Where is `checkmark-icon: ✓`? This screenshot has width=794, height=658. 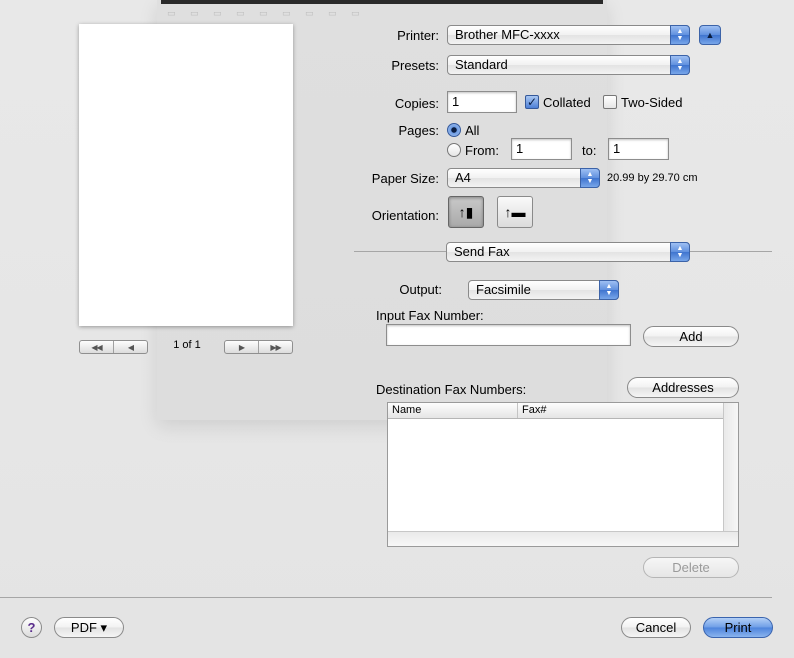 checkmark-icon: ✓ is located at coordinates (532, 102).